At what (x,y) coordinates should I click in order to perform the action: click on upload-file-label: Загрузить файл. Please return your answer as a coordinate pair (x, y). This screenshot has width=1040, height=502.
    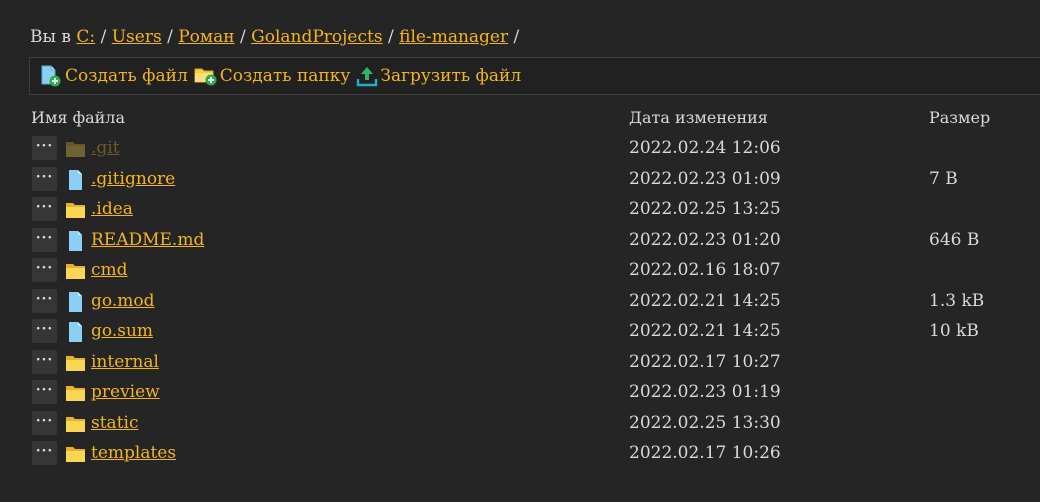
    Looking at the image, I should click on (451, 76).